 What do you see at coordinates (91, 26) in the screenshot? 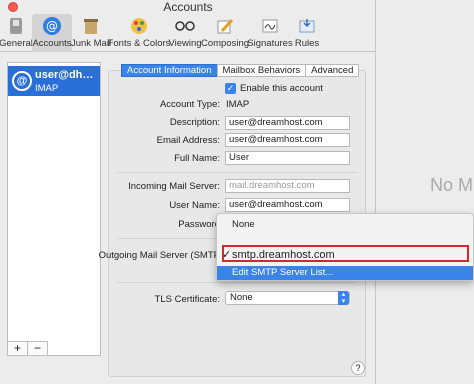
I see `trash-icon` at bounding box center [91, 26].